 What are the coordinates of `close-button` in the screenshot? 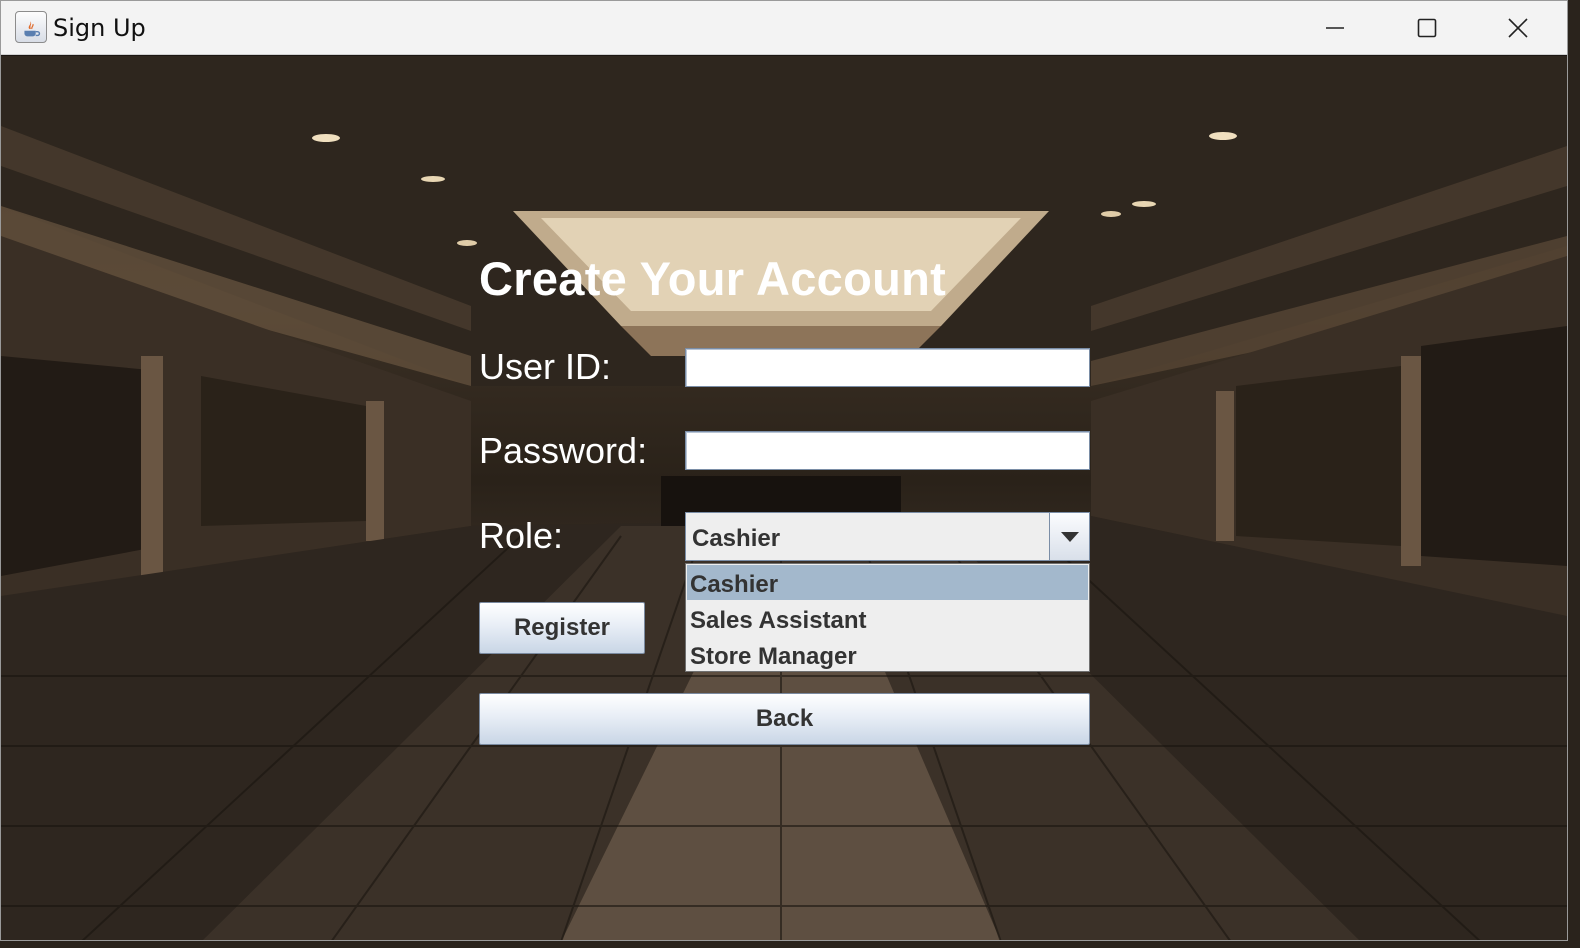 It's located at (1518, 28).